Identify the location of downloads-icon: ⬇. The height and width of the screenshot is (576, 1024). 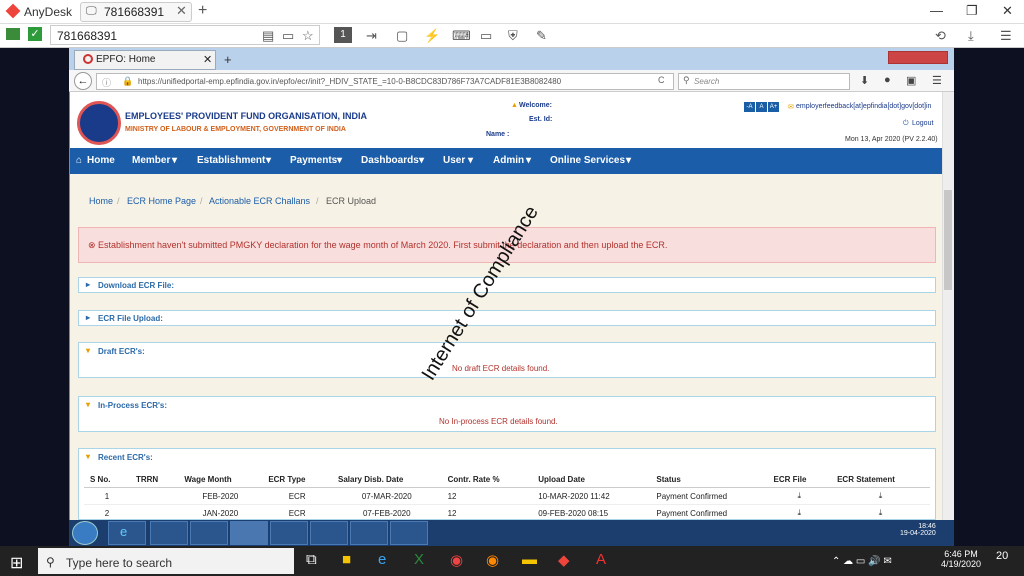
(864, 80).